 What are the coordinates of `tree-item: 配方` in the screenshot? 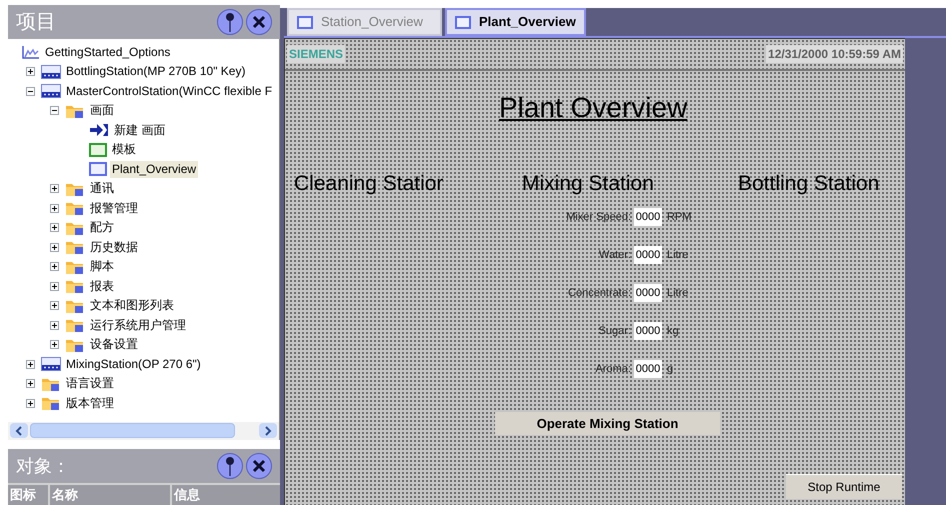 It's located at (102, 227).